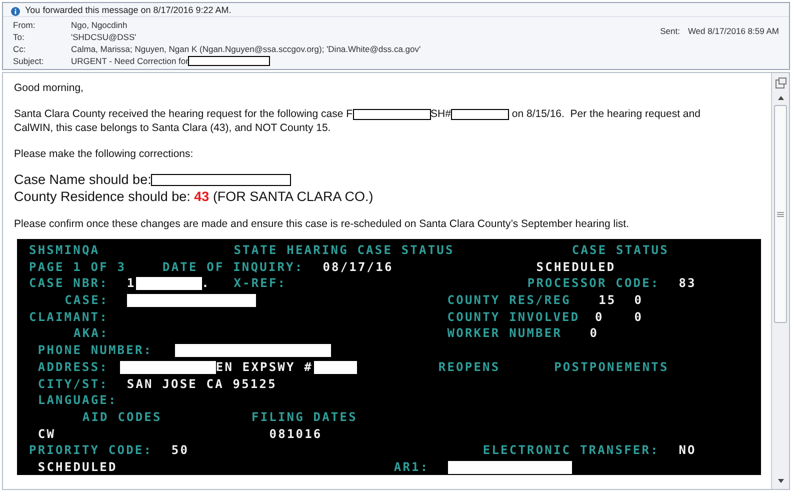 The image size is (792, 500). What do you see at coordinates (78, 400) in the screenshot?
I see `terminal-label: LANGUAGE:` at bounding box center [78, 400].